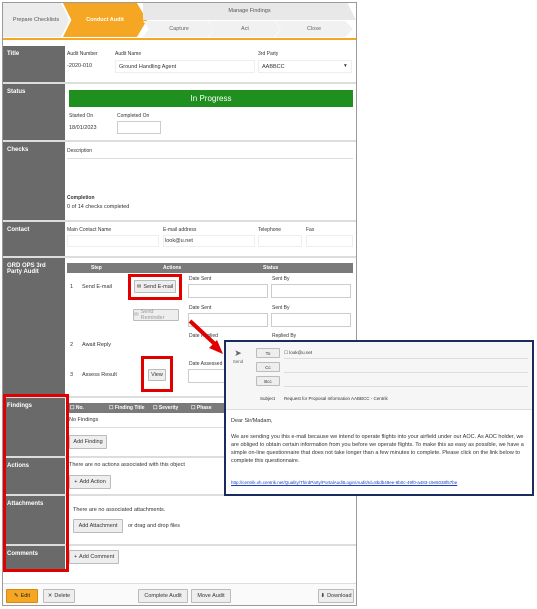 Image resolution: width=537 pixels, height=609 pixels. What do you see at coordinates (245, 29) in the screenshot?
I see `step-act: Act` at bounding box center [245, 29].